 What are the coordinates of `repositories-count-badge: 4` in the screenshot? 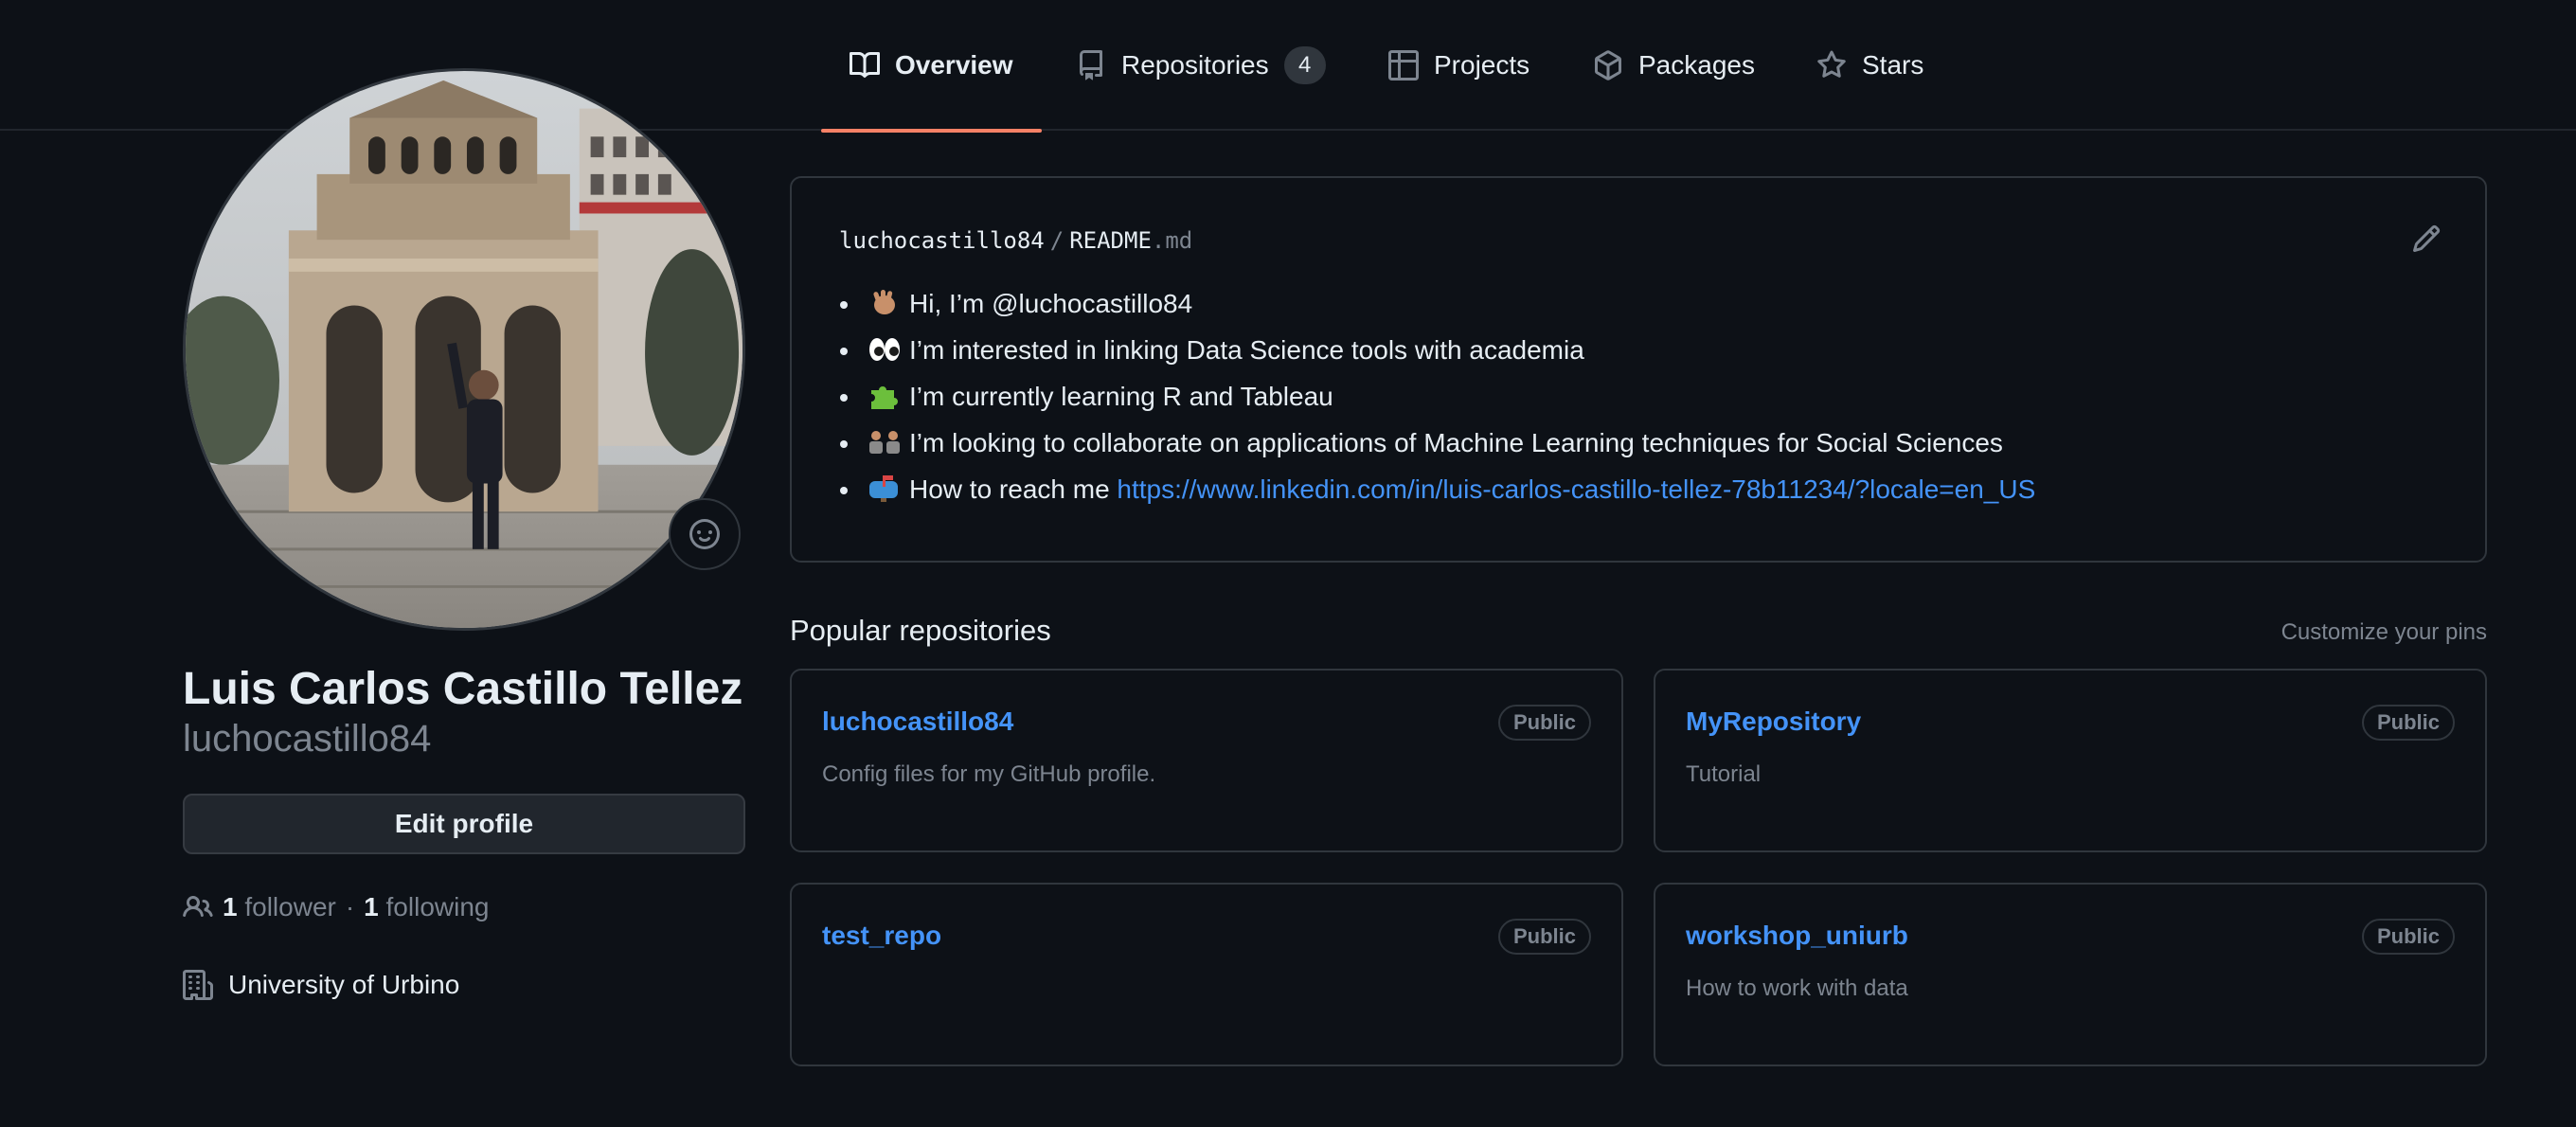 It's located at (1304, 65).